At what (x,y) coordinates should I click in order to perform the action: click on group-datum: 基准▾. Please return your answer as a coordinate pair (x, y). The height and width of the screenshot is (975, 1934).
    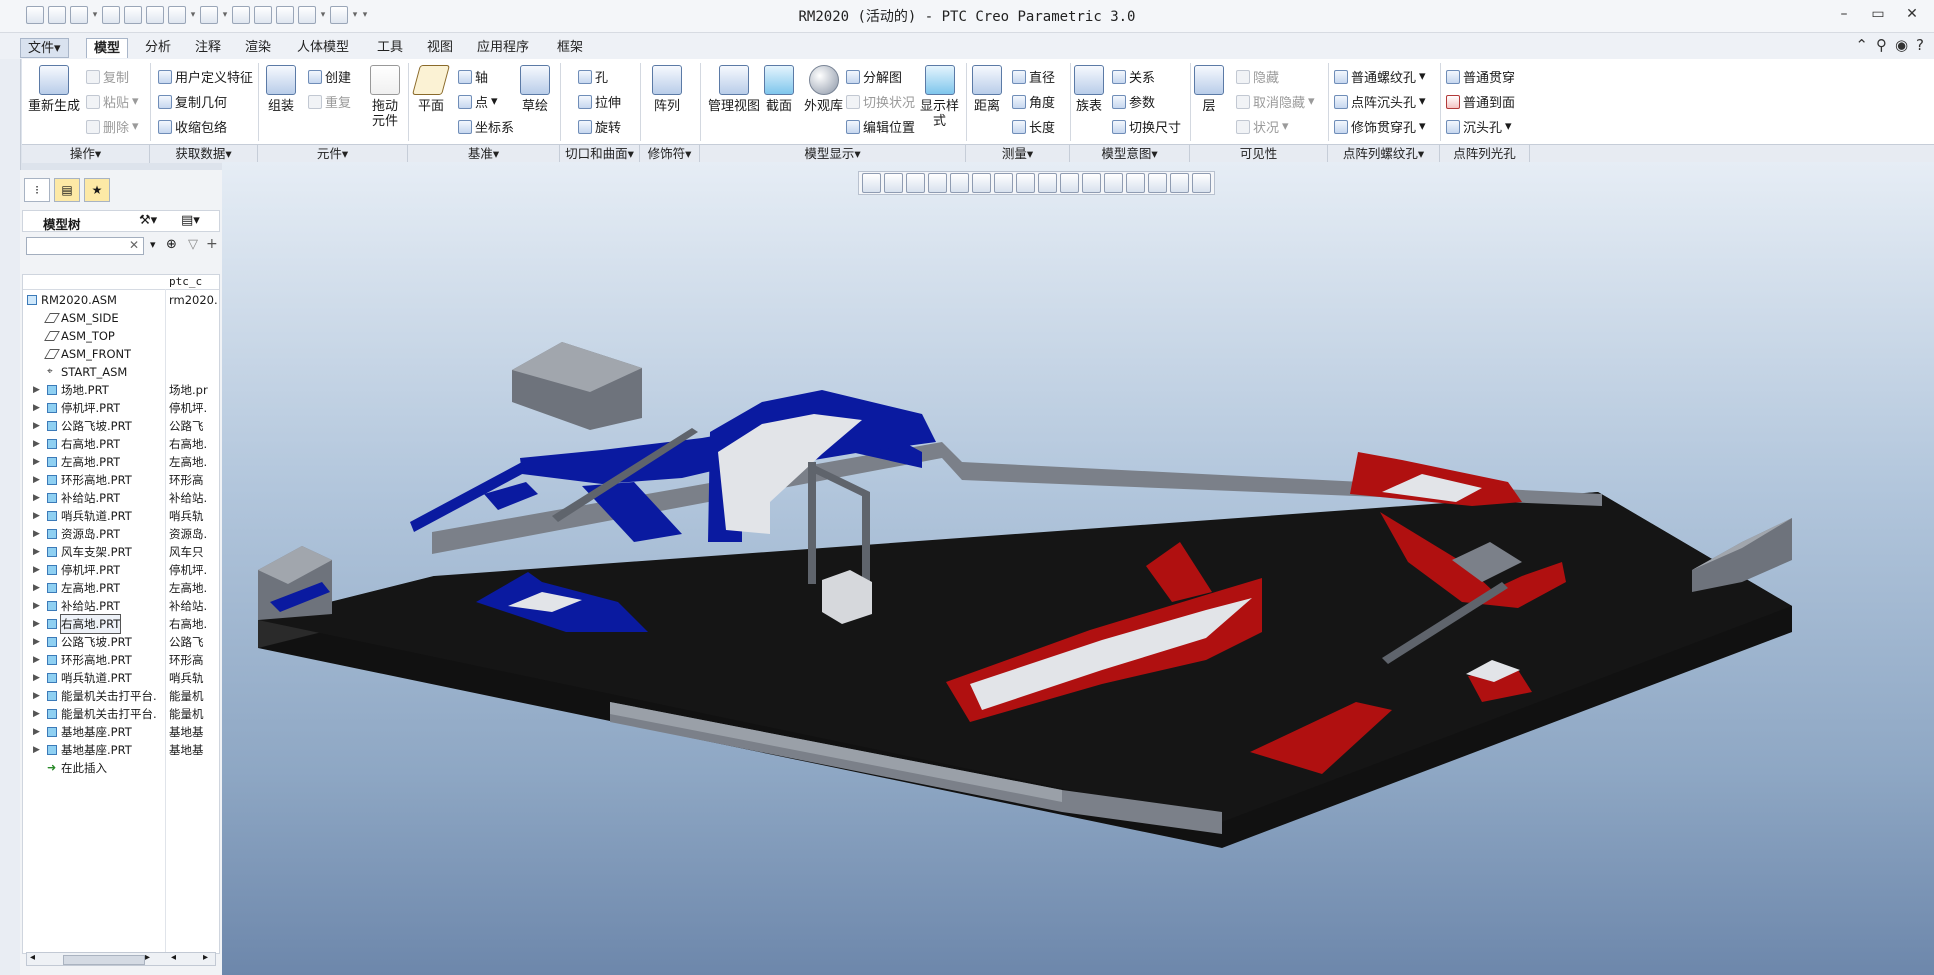
    Looking at the image, I should click on (484, 154).